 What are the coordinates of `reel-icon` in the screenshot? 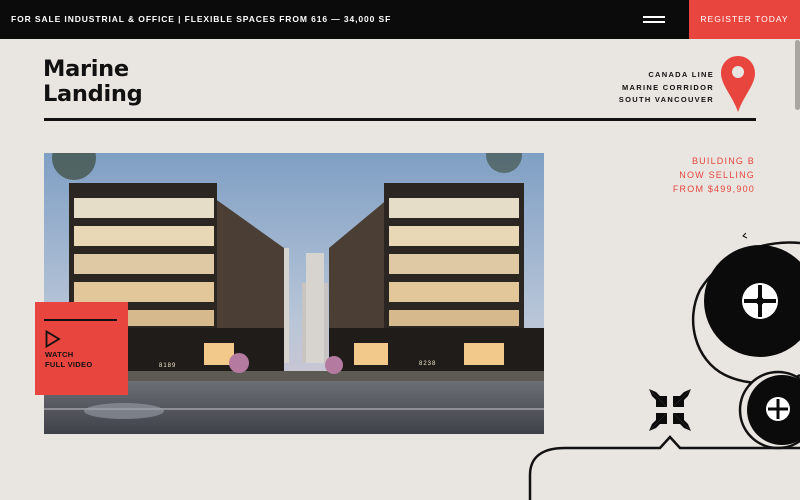 It's located at (752, 301).